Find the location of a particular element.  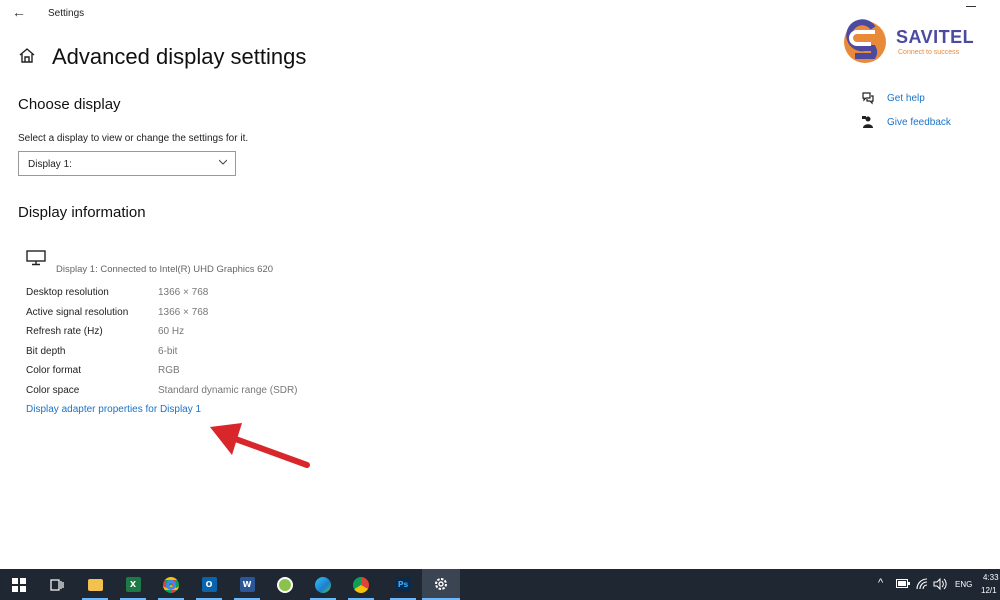

clock-time: 4:33 is located at coordinates (991, 577).